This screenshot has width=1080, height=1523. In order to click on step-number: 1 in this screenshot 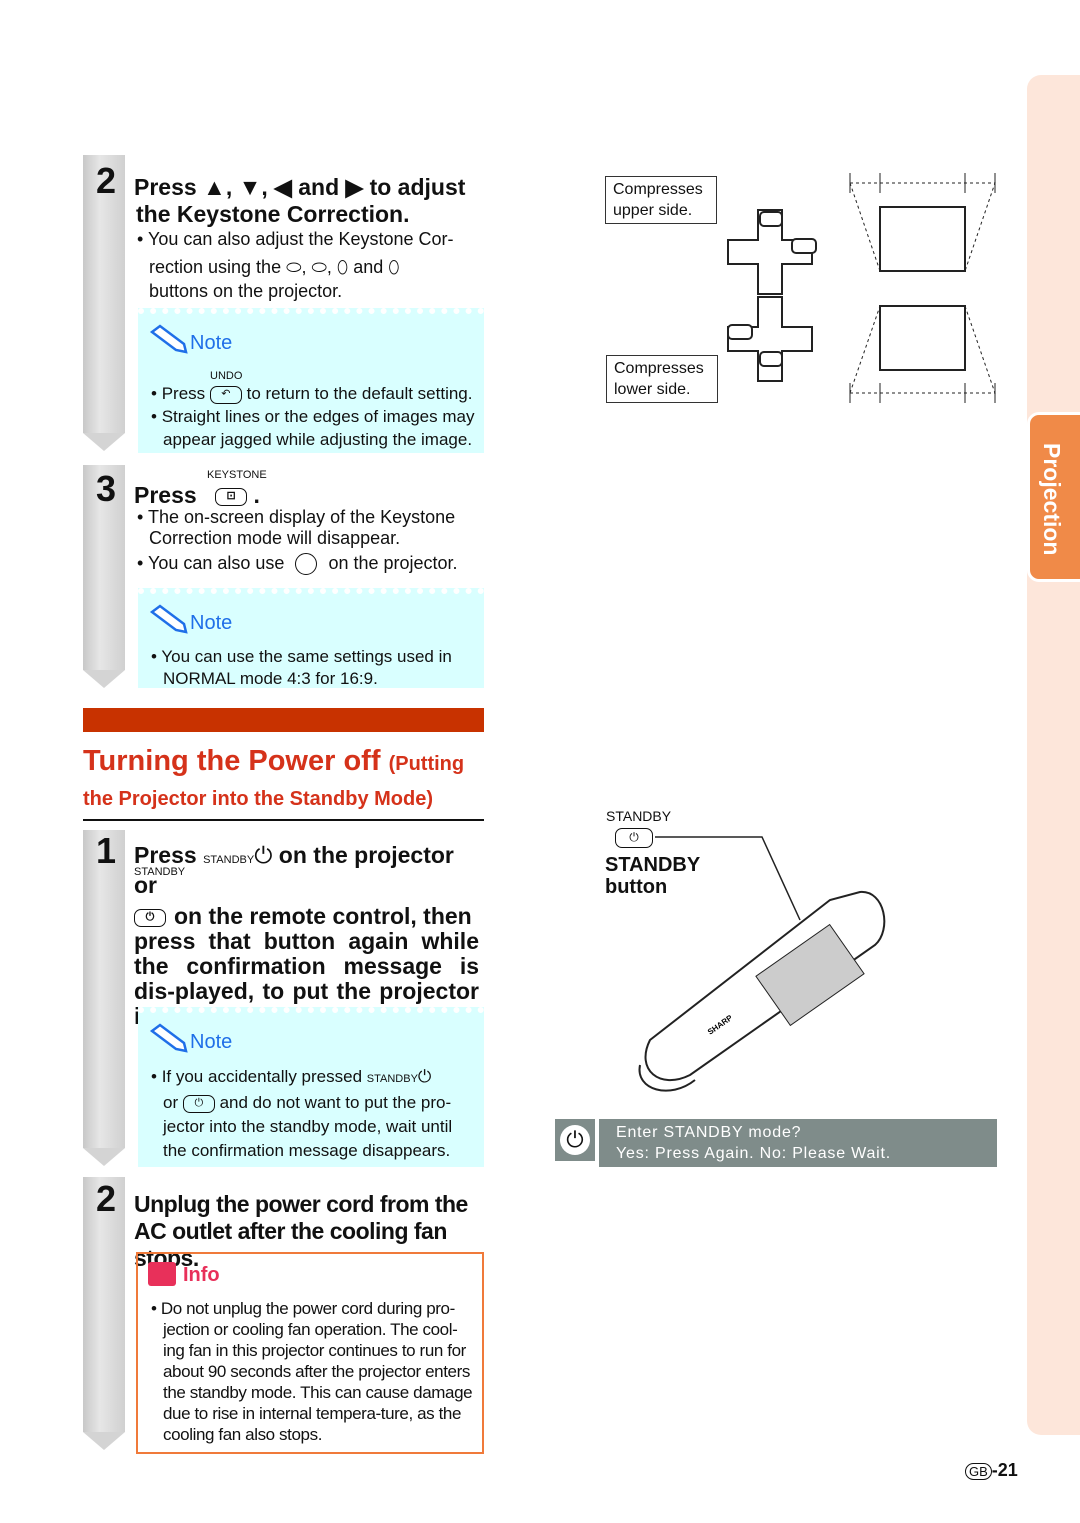, I will do `click(106, 850)`.